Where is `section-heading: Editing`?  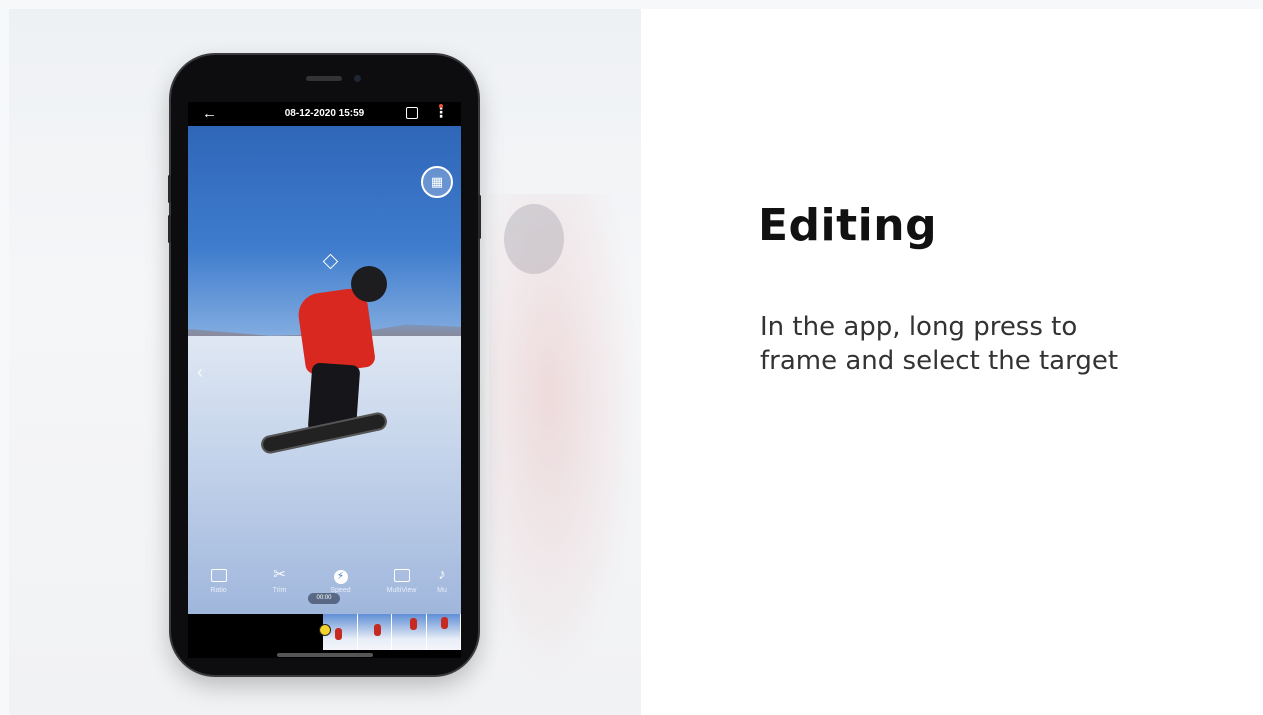 section-heading: Editing is located at coordinates (848, 225).